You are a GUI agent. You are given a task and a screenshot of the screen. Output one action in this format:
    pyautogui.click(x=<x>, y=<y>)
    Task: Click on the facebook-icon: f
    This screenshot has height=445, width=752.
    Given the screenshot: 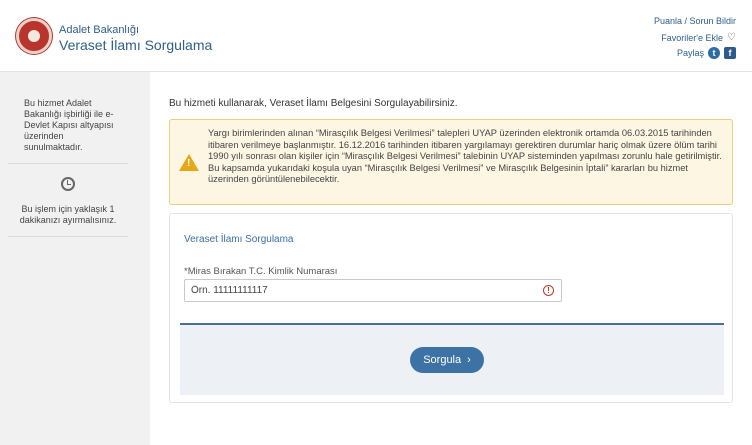 What is the action you would take?
    pyautogui.click(x=730, y=53)
    